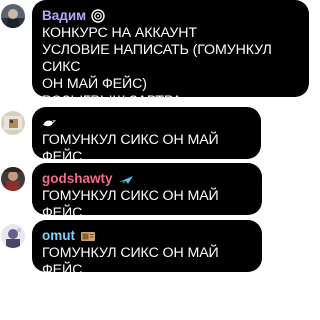  I want to click on author-name: omut, so click(58, 235).